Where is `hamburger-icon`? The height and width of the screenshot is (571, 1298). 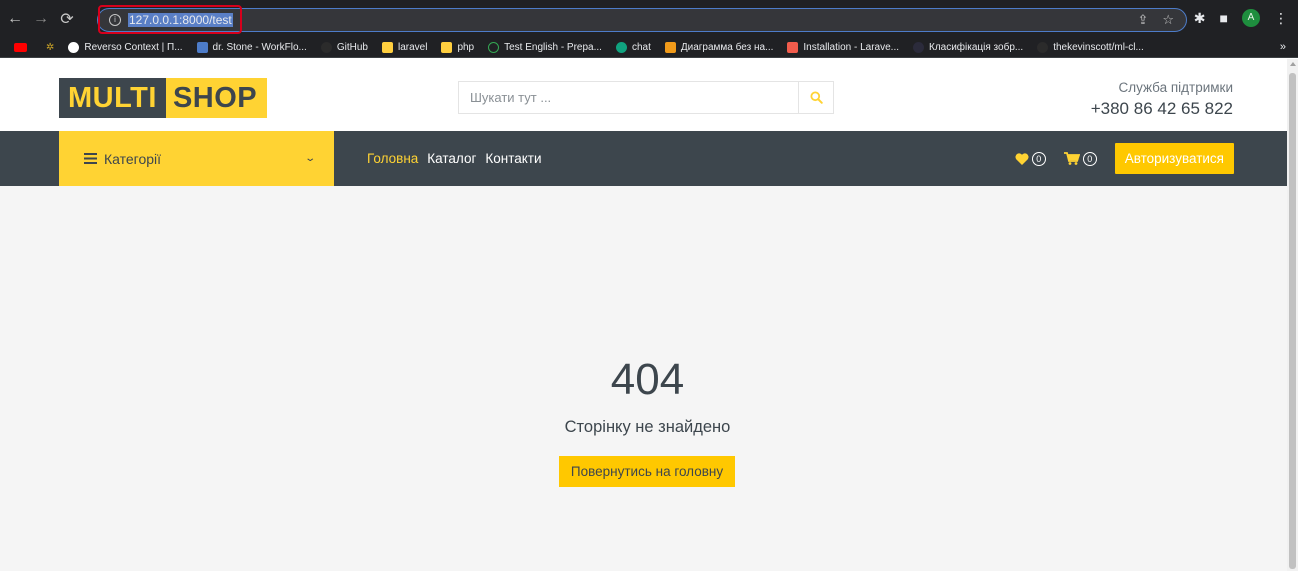 hamburger-icon is located at coordinates (90, 158).